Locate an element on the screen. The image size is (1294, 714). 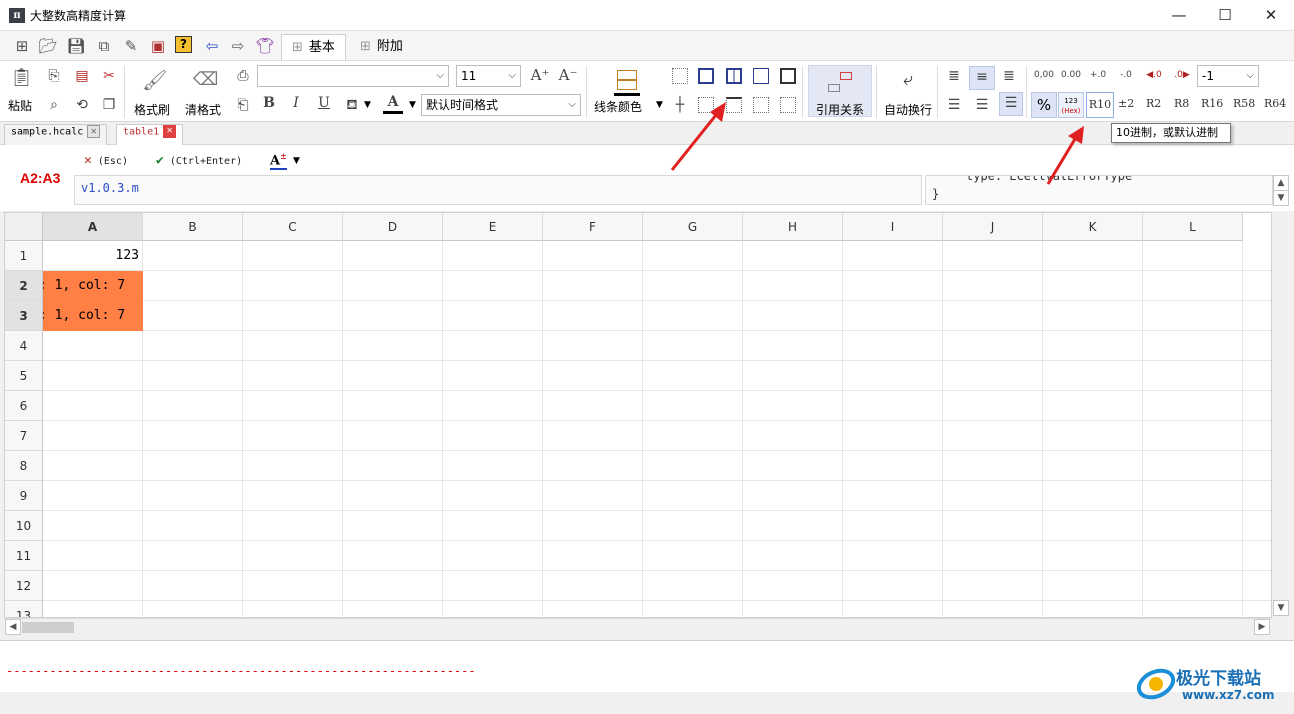
percent-button: % is located at coordinates (1044, 105).